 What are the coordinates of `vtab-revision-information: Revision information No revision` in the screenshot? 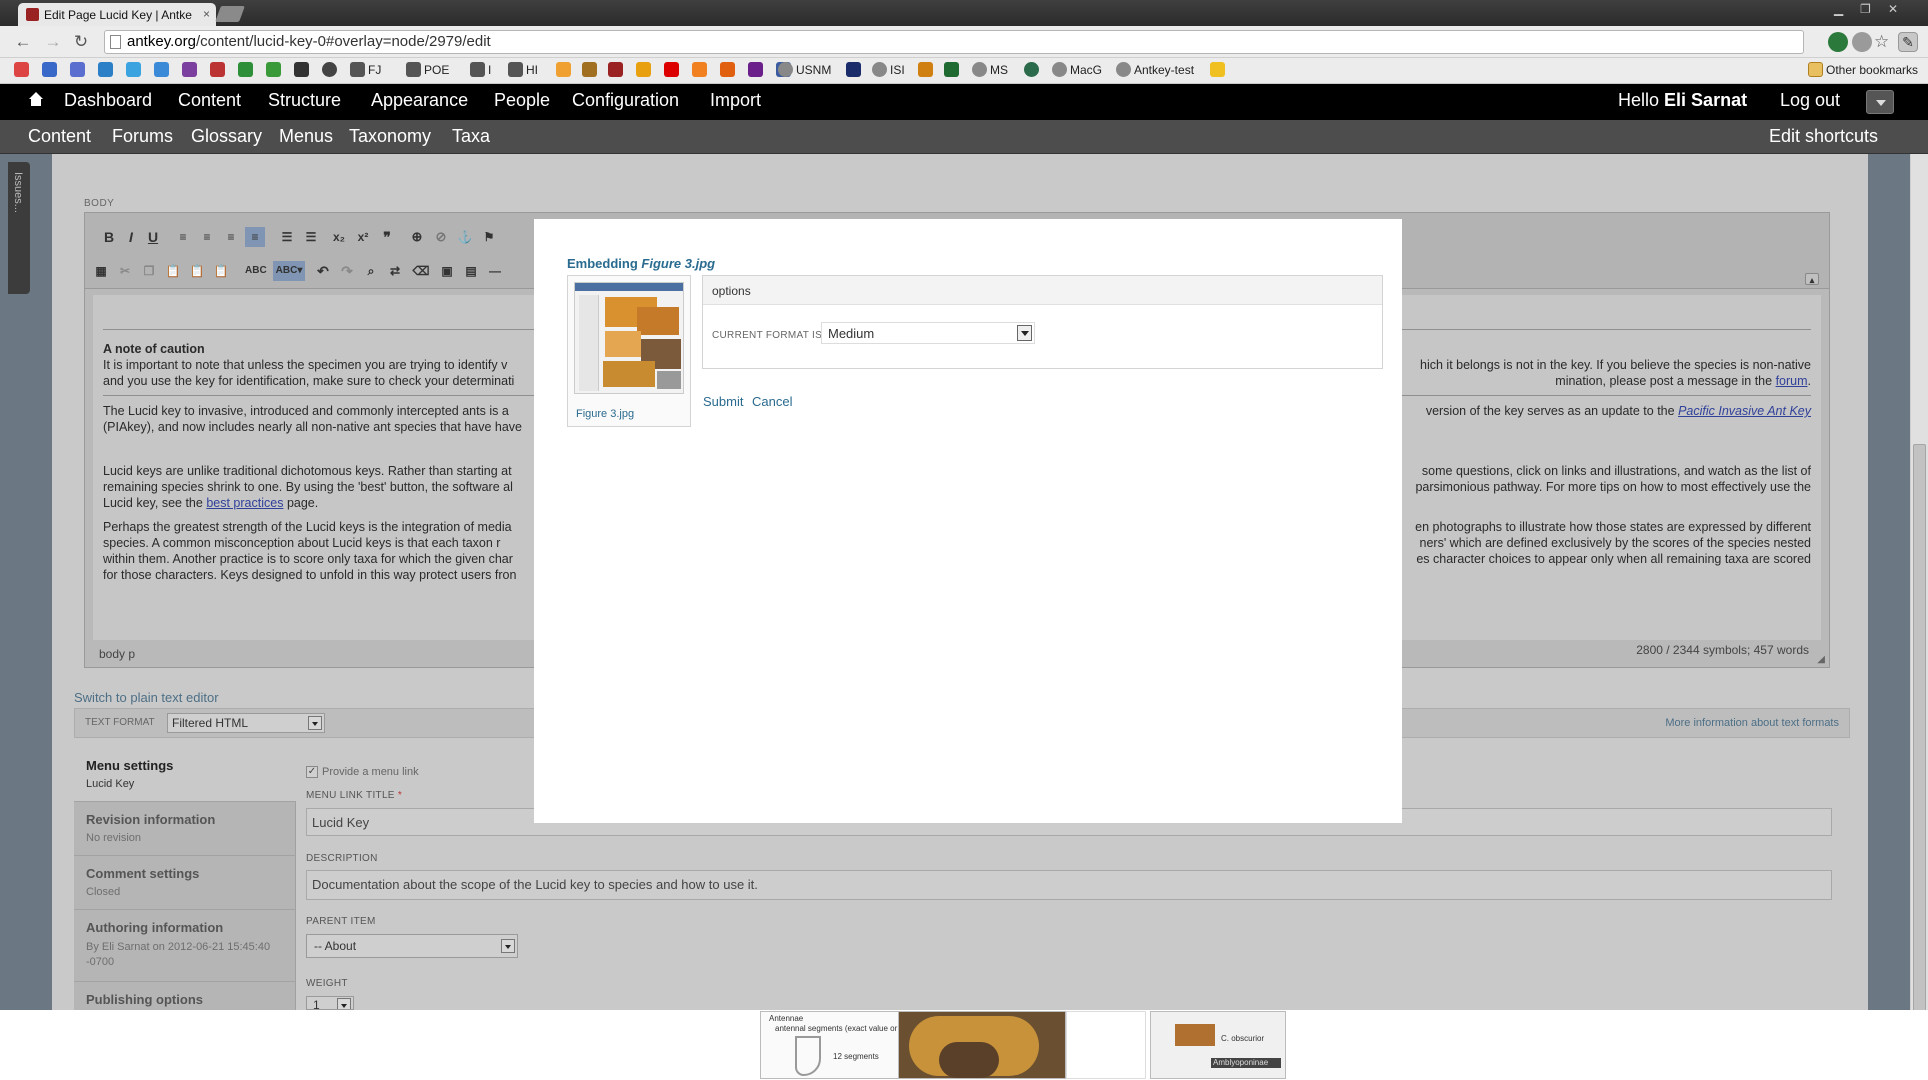 It's located at (185, 829).